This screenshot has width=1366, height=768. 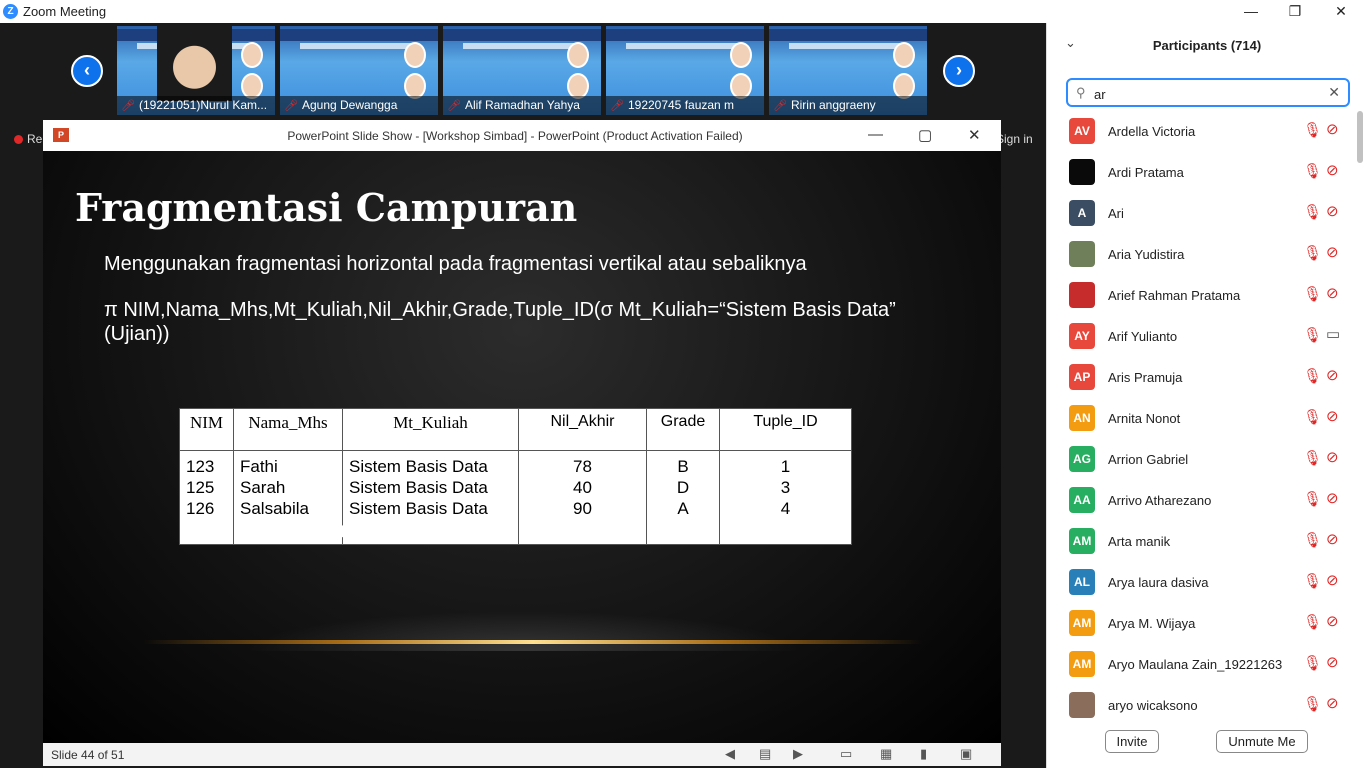 I want to click on participant-row: Aria Yudistira 🎙︎ ⊘, so click(x=1201, y=254).